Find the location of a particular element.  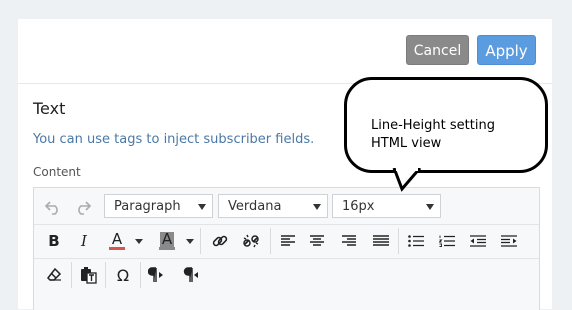

undo-icon is located at coordinates (53, 207).